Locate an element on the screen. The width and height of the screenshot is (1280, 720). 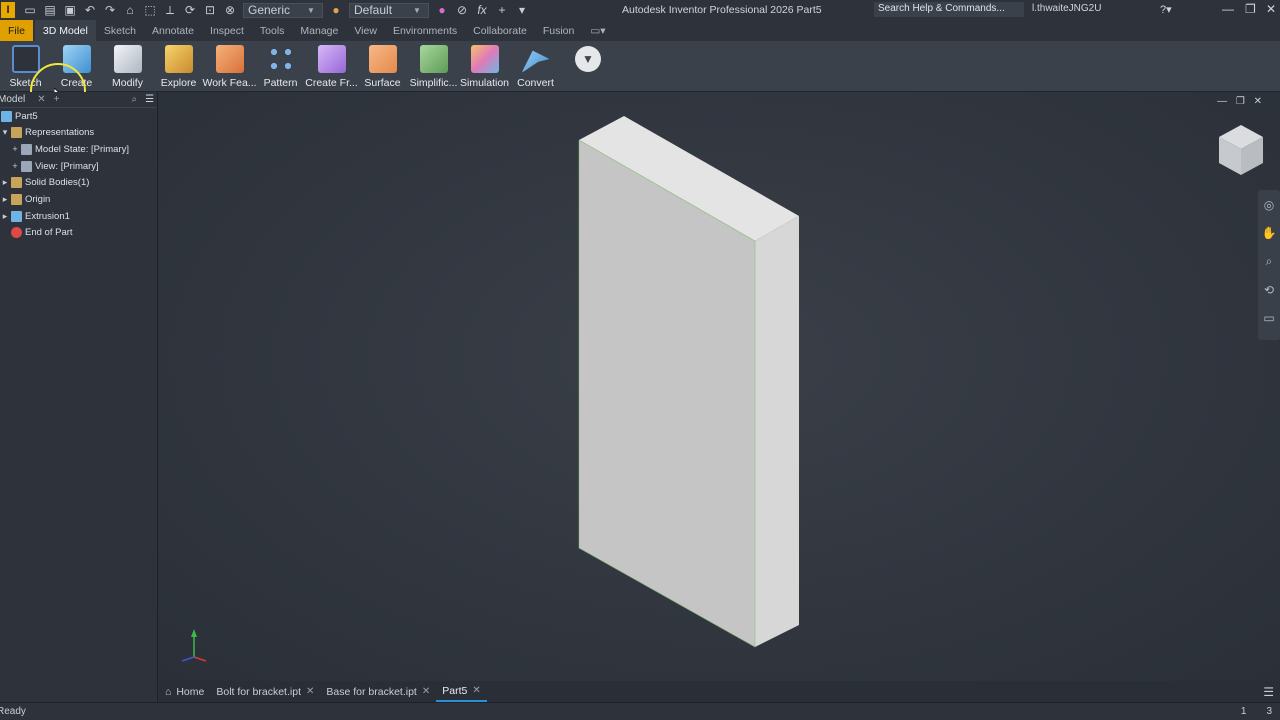
undo-icon: ↶ is located at coordinates (90, 10).